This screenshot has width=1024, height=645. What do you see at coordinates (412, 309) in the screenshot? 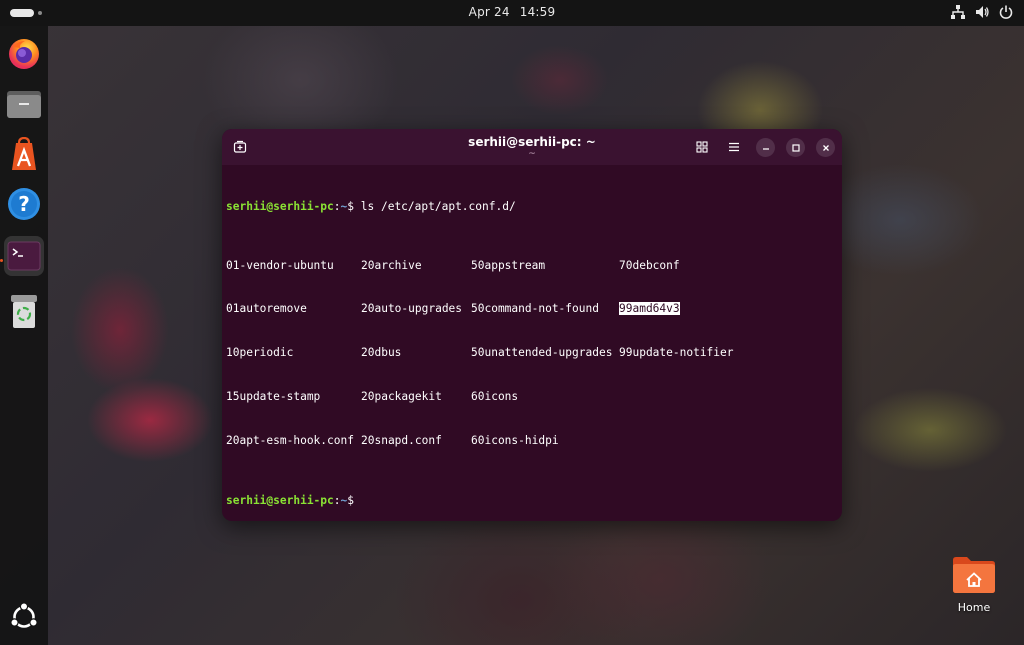
I see `file-entry: 20auto-upgrades` at bounding box center [412, 309].